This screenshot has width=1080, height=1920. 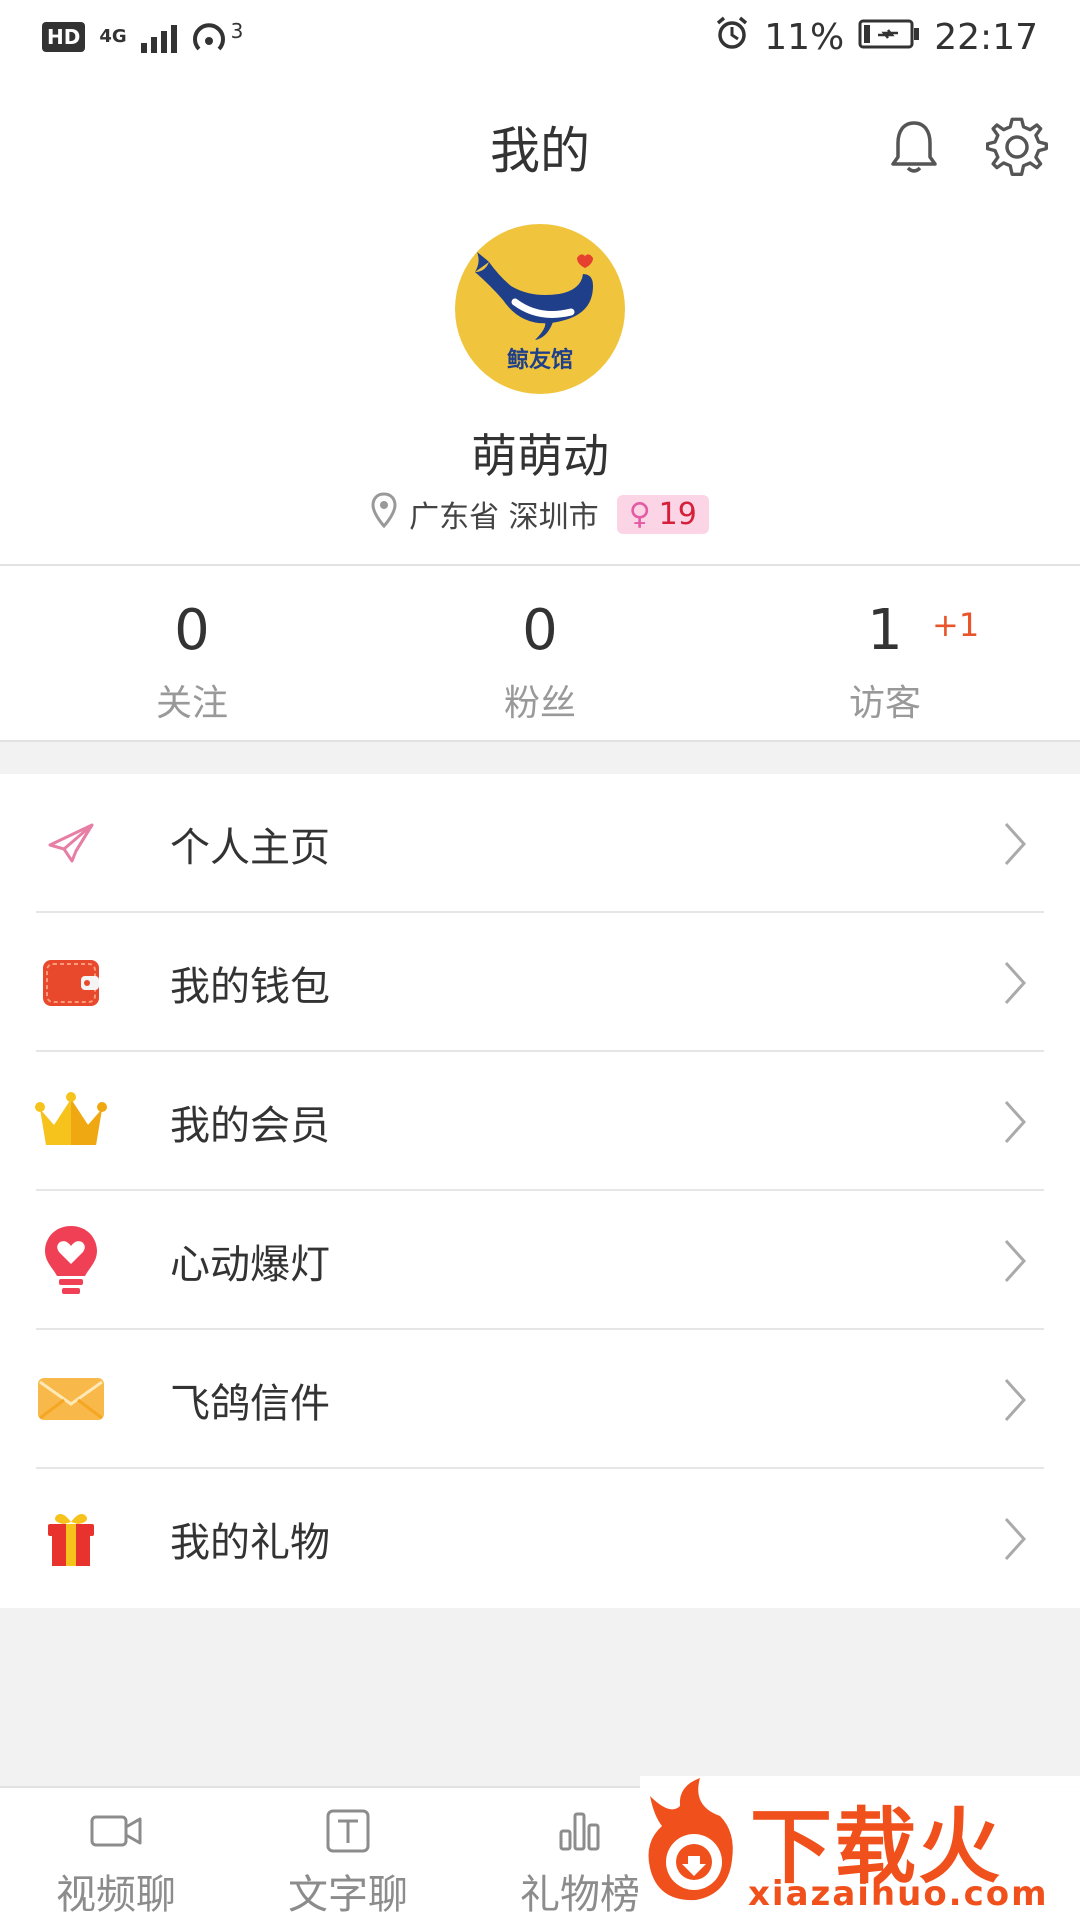 I want to click on tab-text-chat: 文字聊, so click(x=348, y=1863).